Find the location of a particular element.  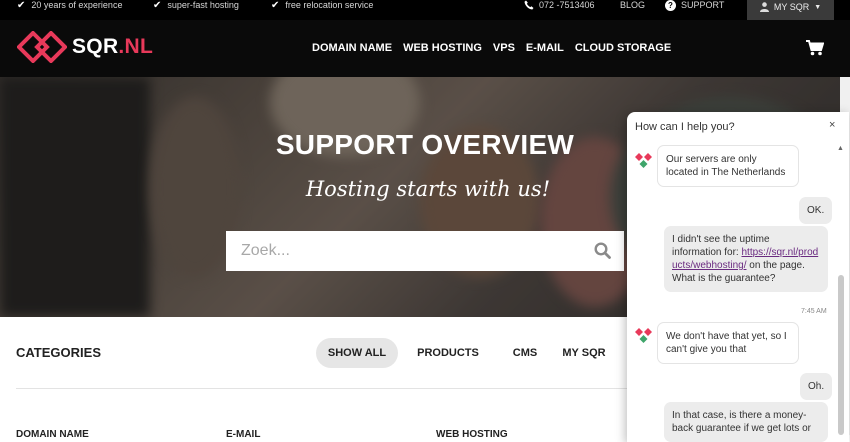

tab-products: PRODUCTS is located at coordinates (448, 353).